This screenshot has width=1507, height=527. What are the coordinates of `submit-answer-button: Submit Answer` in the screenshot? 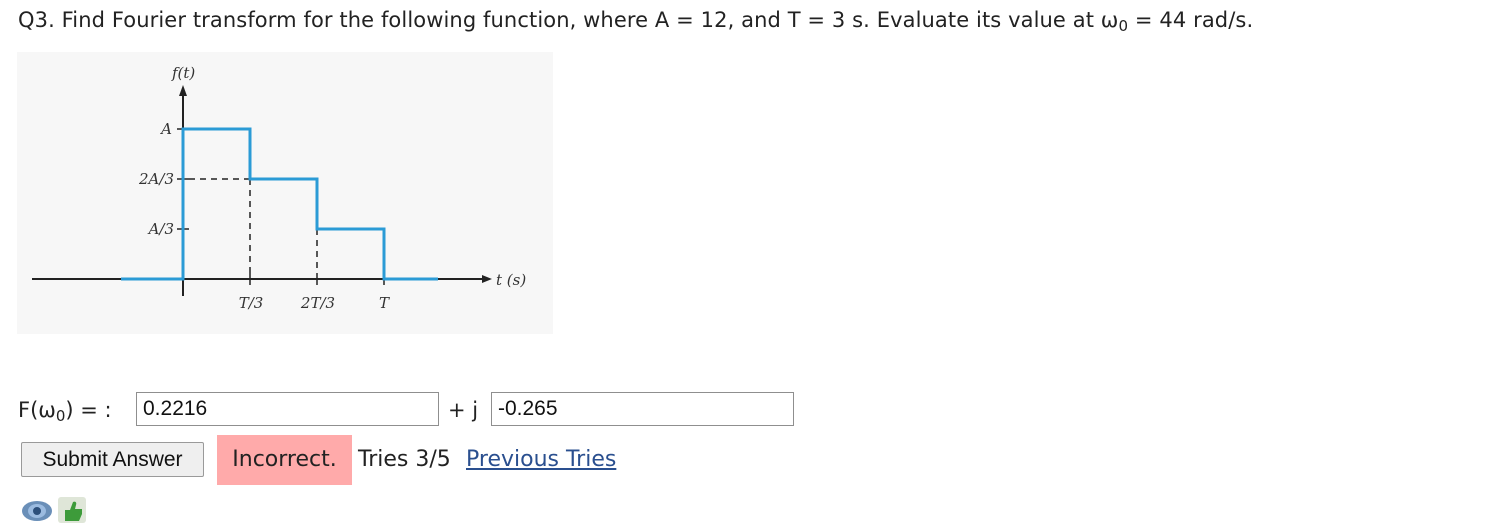 It's located at (112, 459).